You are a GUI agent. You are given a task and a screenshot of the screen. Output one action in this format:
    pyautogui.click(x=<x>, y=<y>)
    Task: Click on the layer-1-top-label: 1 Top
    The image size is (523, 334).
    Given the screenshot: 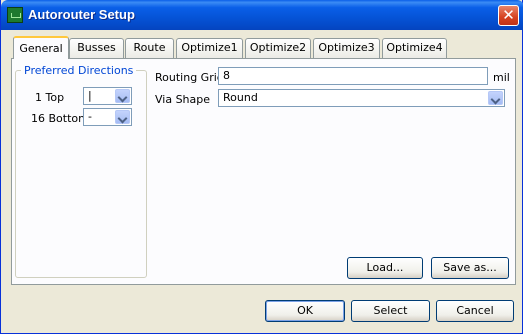 What is the action you would take?
    pyautogui.click(x=50, y=97)
    